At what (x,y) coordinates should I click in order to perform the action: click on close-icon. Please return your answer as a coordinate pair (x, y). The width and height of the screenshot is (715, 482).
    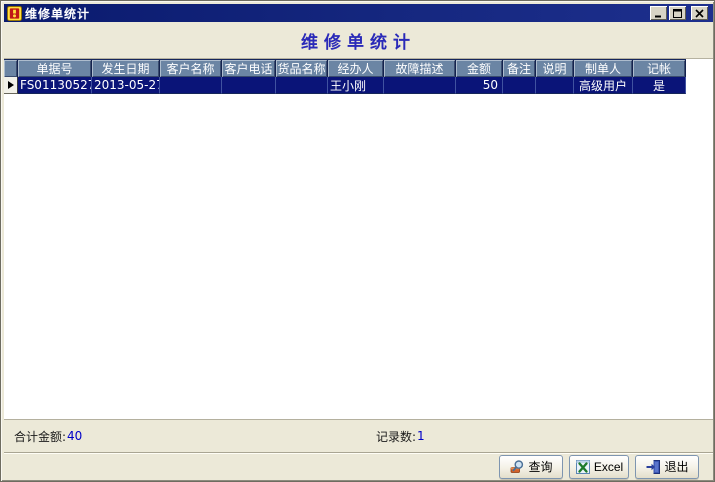
    Looking at the image, I should click on (699, 13).